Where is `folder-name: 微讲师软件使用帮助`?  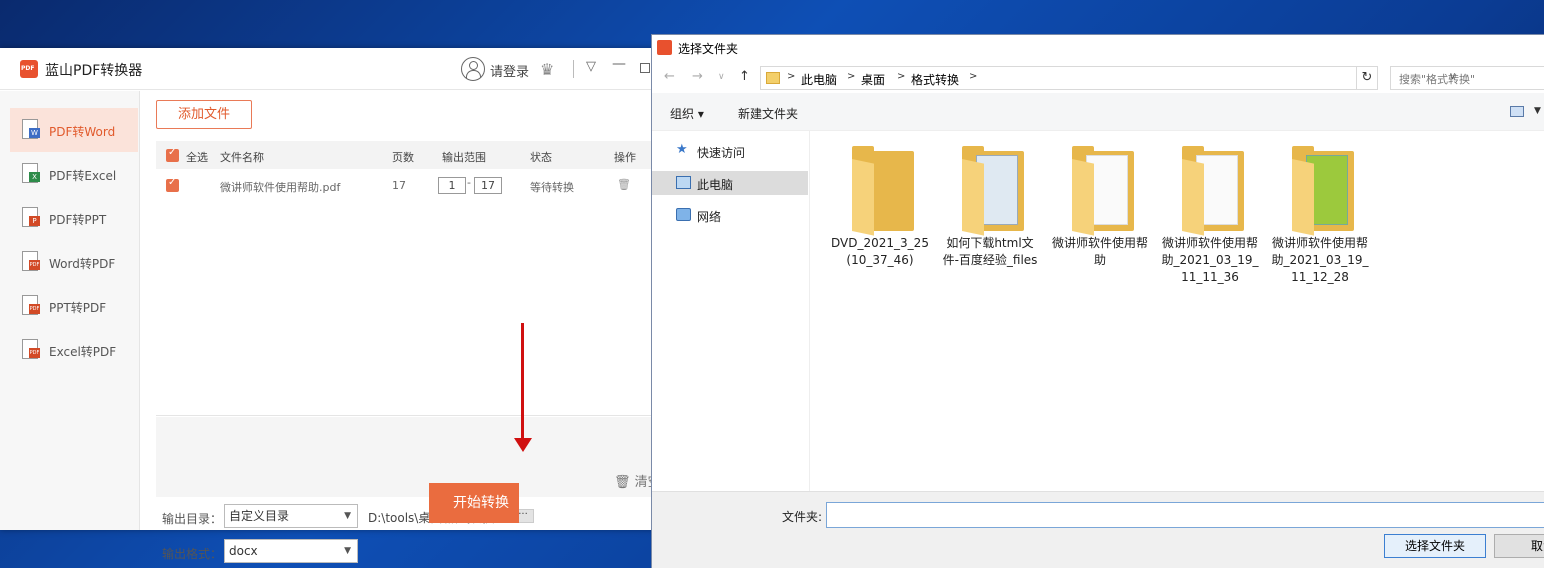 folder-name: 微讲师软件使用帮助 is located at coordinates (1099, 251).